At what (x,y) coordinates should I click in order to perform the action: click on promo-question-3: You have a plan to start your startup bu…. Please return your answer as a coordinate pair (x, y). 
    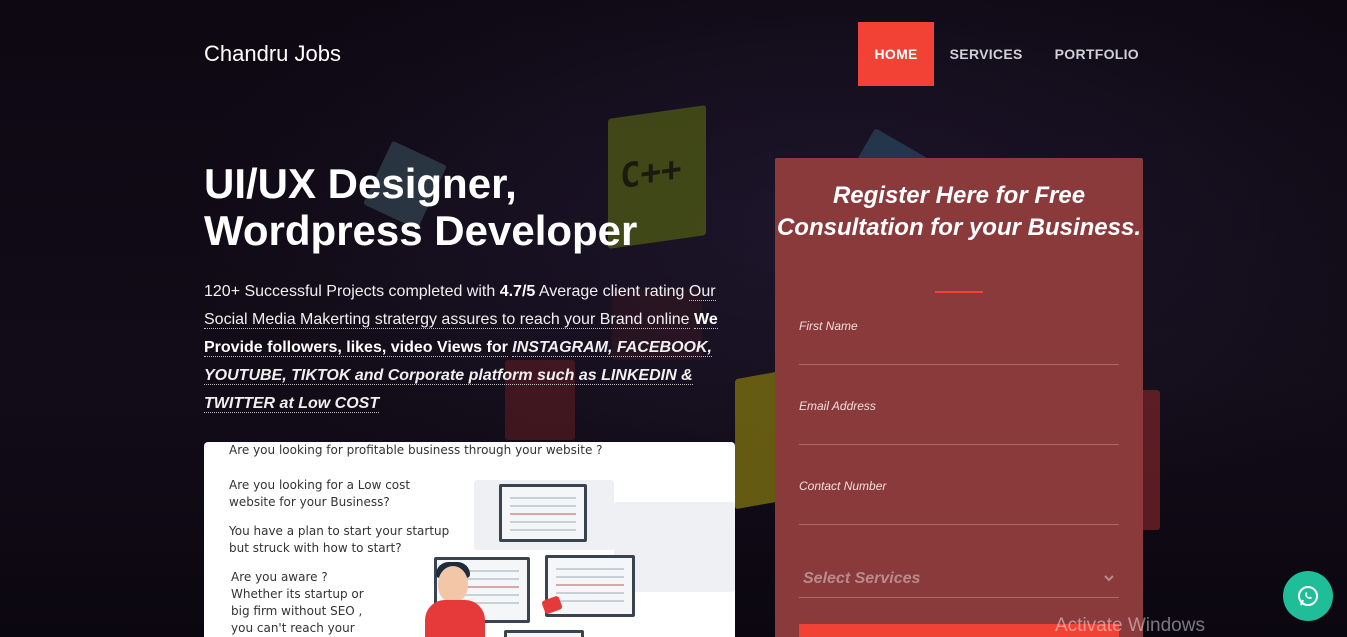
    Looking at the image, I should click on (339, 539).